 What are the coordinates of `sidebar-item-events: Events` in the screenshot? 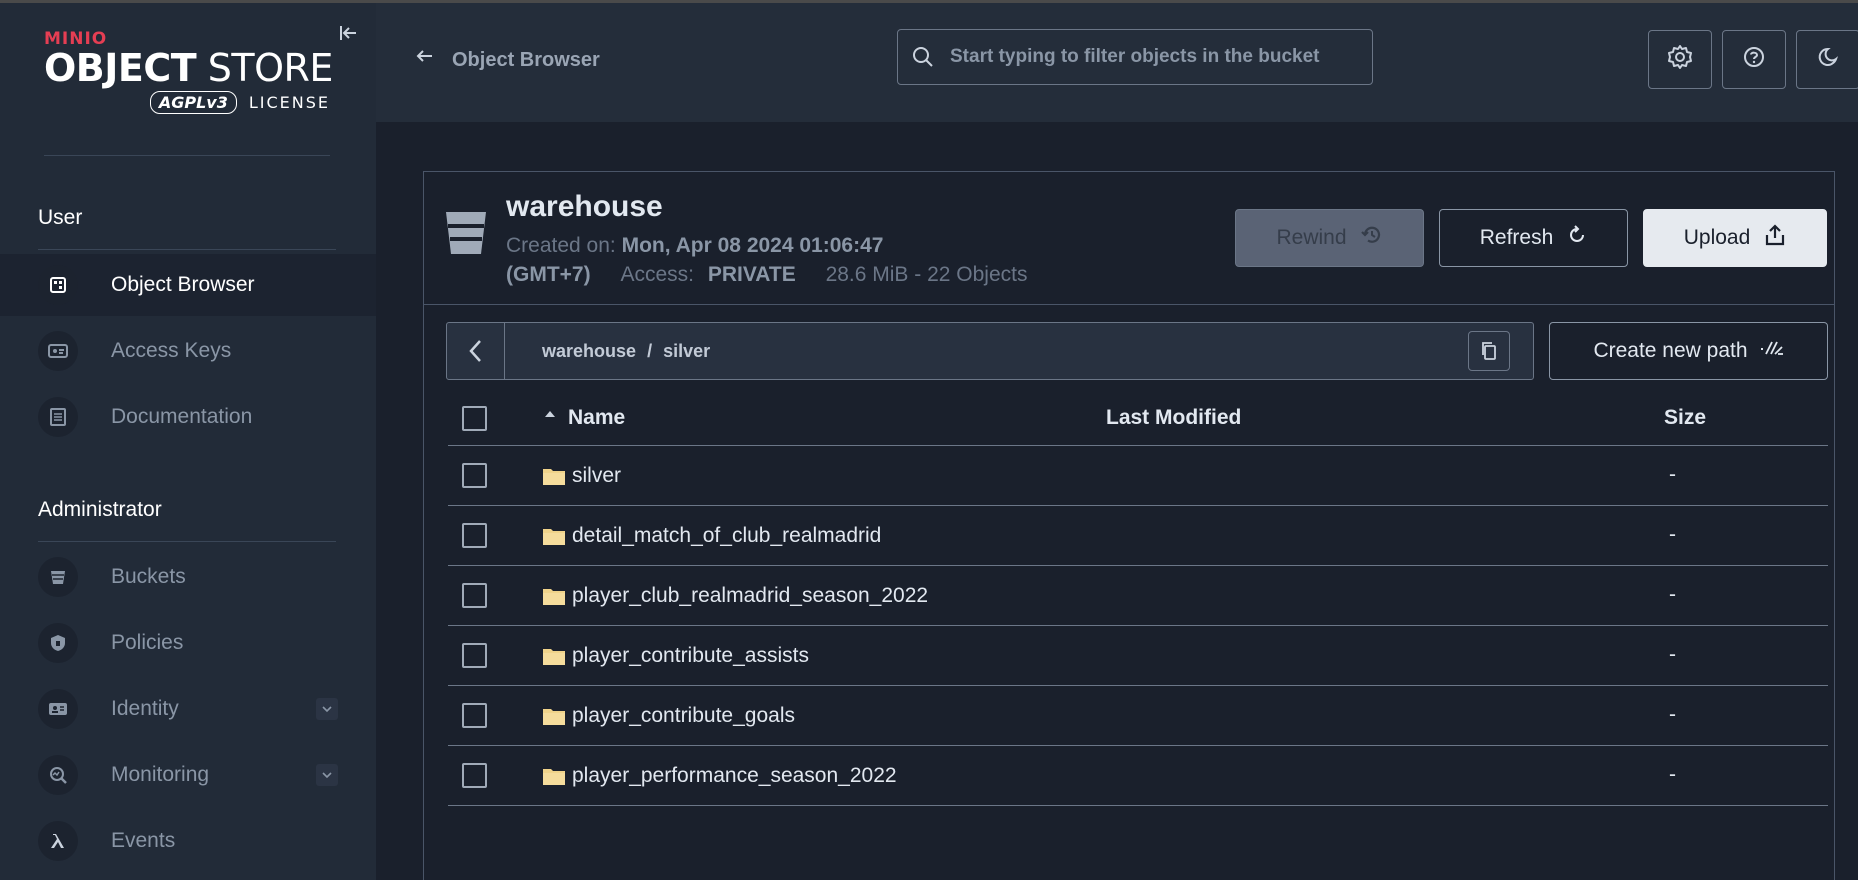 It's located at (188, 841).